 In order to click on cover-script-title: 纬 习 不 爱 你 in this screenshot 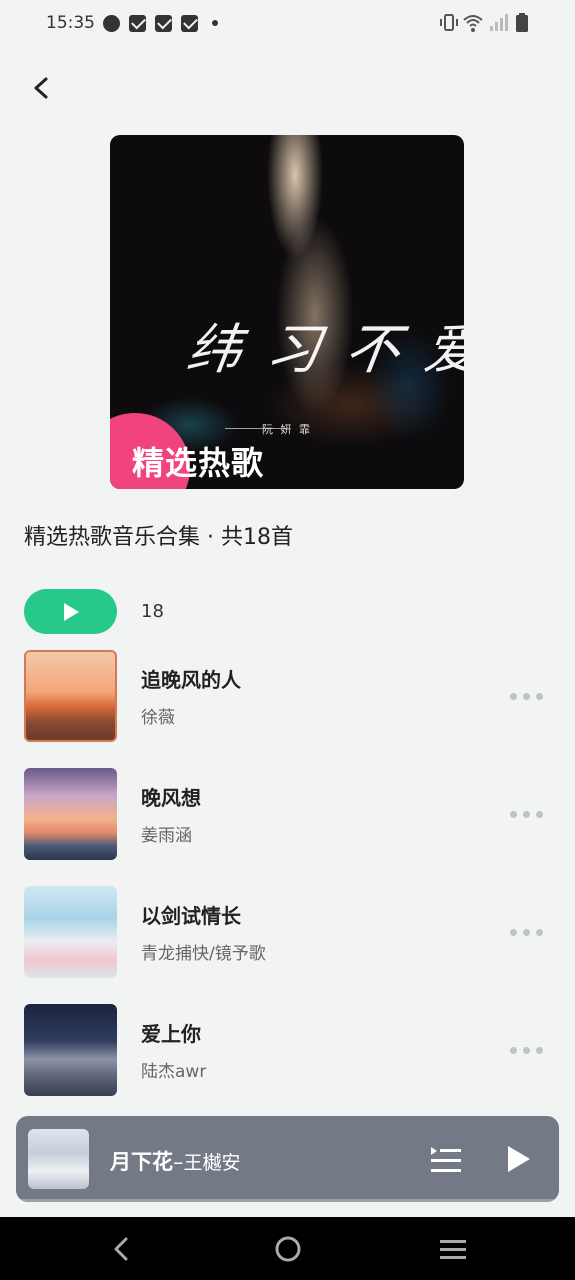, I will do `click(323, 349)`.